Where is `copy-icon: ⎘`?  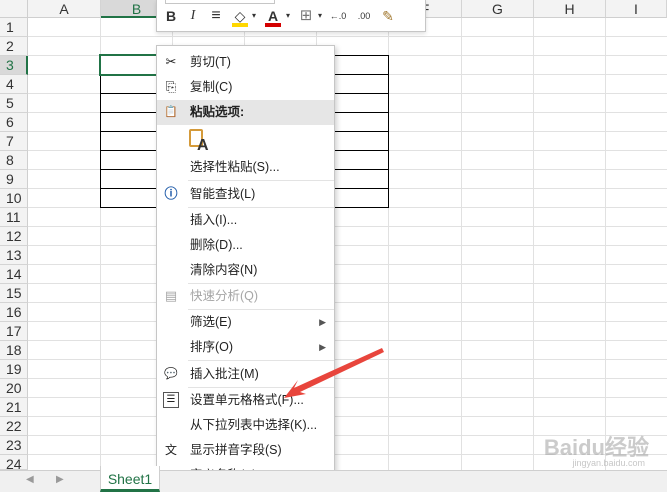 copy-icon: ⎘ is located at coordinates (171, 86).